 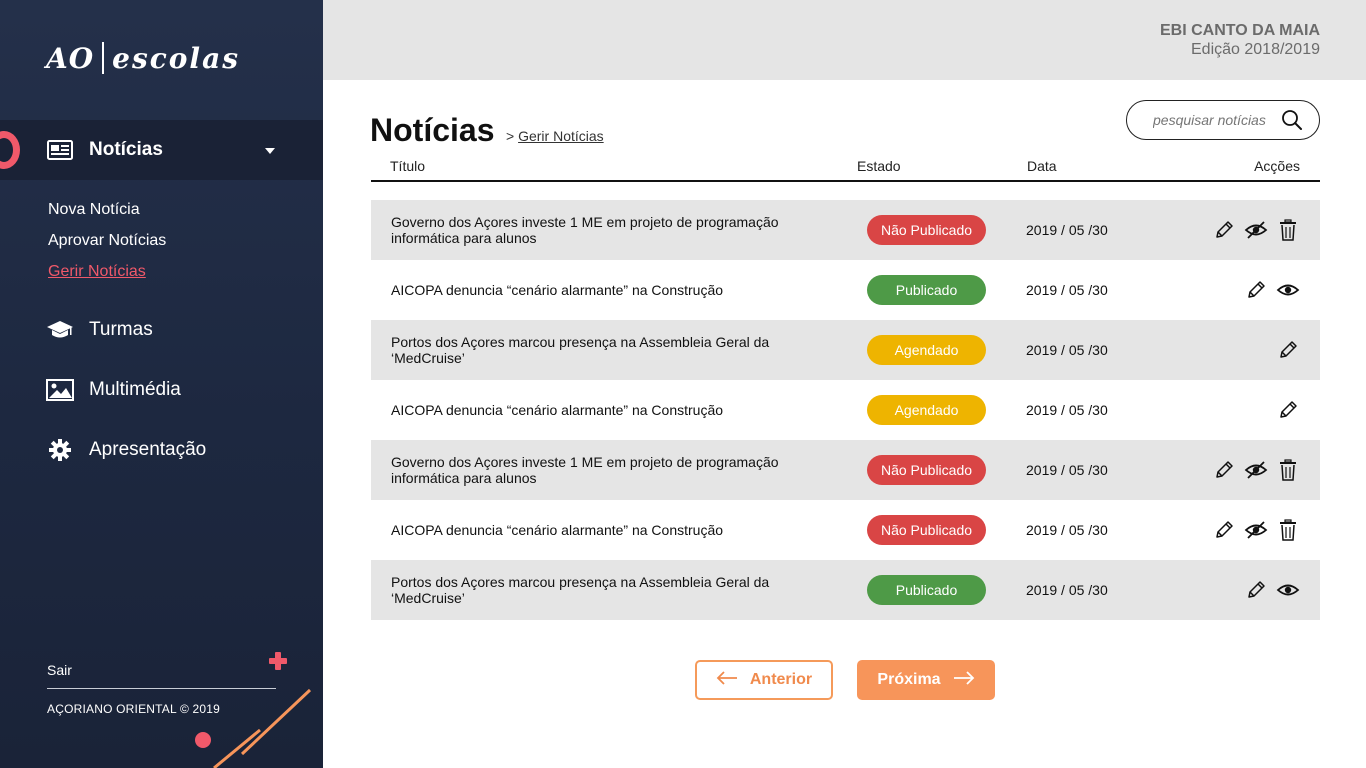 I want to click on previous-page-label: Anterior, so click(x=781, y=679).